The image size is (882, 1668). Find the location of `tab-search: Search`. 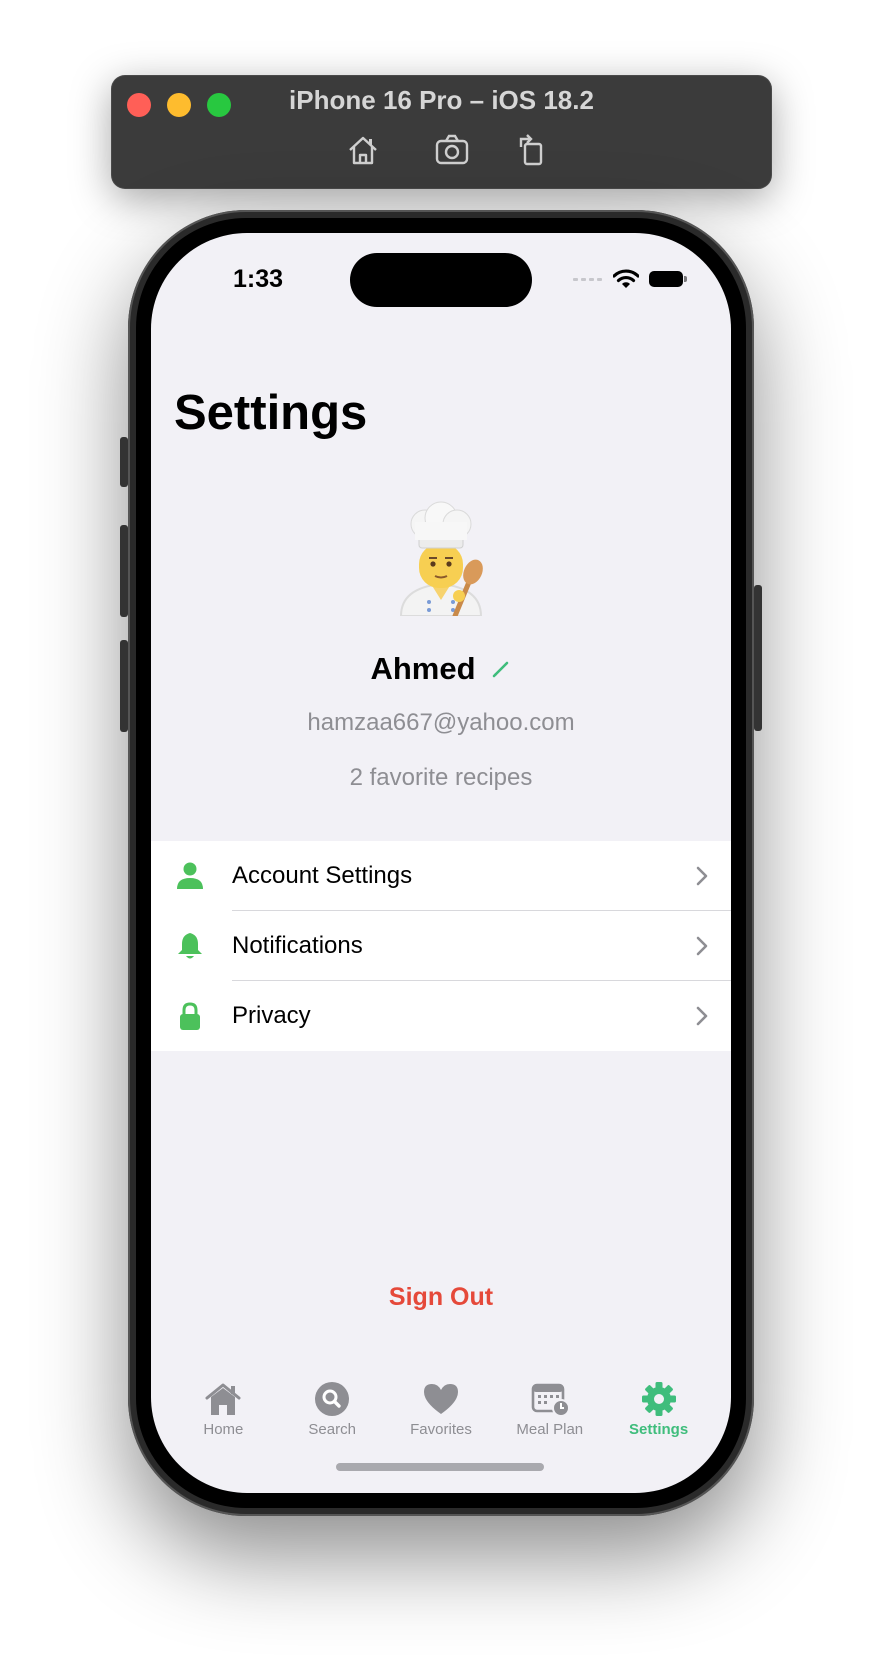

tab-search: Search is located at coordinates (332, 1416).